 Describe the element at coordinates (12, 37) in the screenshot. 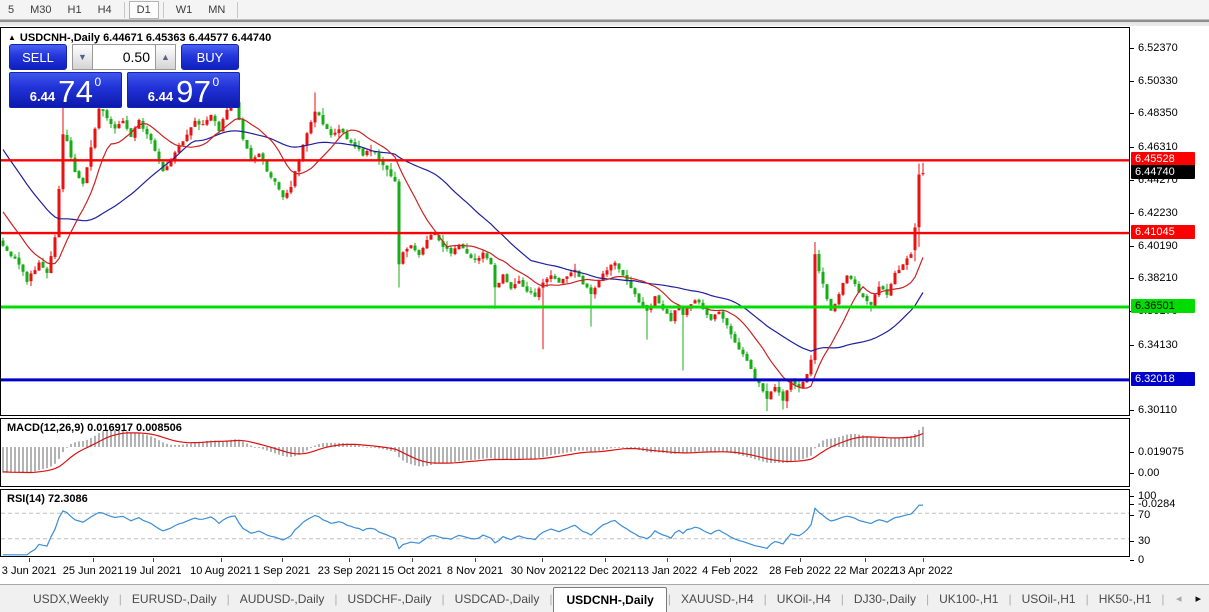

I see `collapse-arrow-icon: ▲` at that location.